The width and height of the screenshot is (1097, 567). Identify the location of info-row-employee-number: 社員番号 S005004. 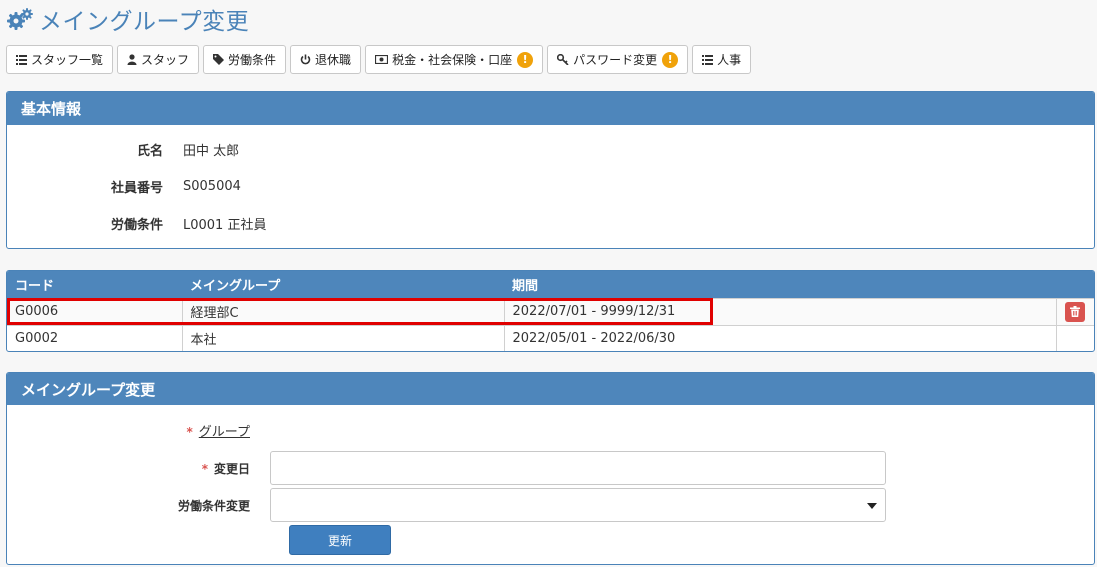
(124, 186).